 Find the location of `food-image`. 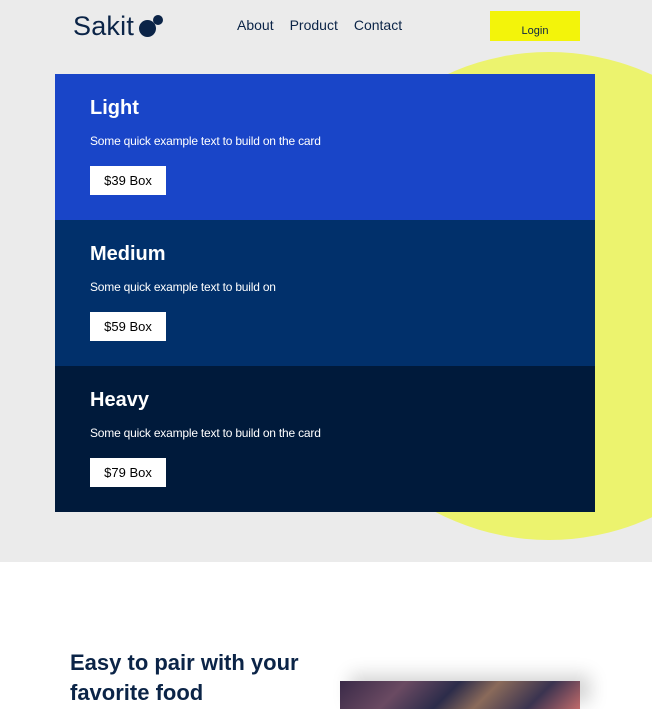

food-image is located at coordinates (460, 695).